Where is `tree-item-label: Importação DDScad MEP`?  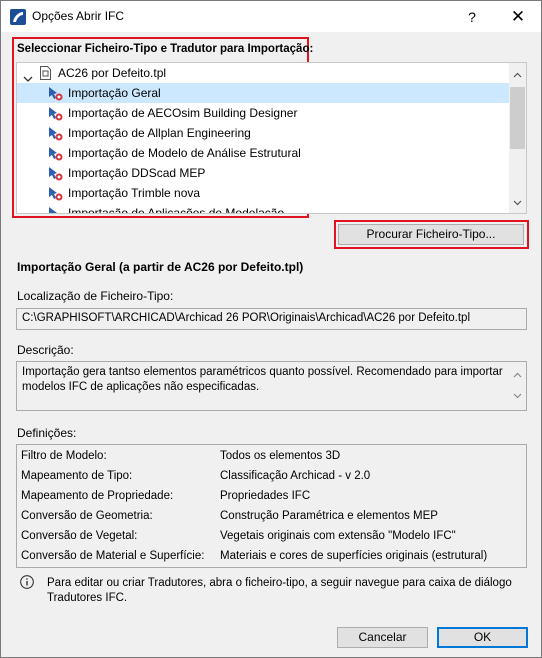
tree-item-label: Importação DDScad MEP is located at coordinates (137, 173).